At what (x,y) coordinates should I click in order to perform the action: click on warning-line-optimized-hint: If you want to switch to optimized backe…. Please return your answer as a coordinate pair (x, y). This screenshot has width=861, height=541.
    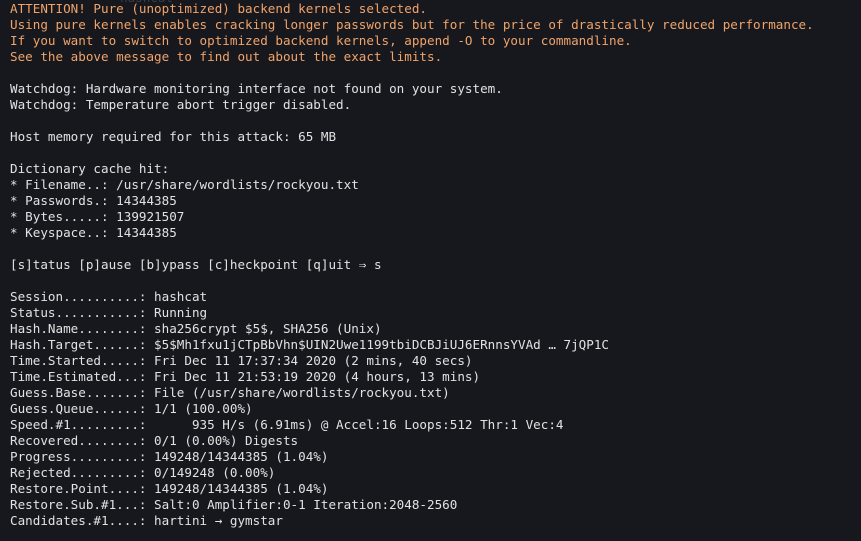
    Looking at the image, I should click on (321, 40).